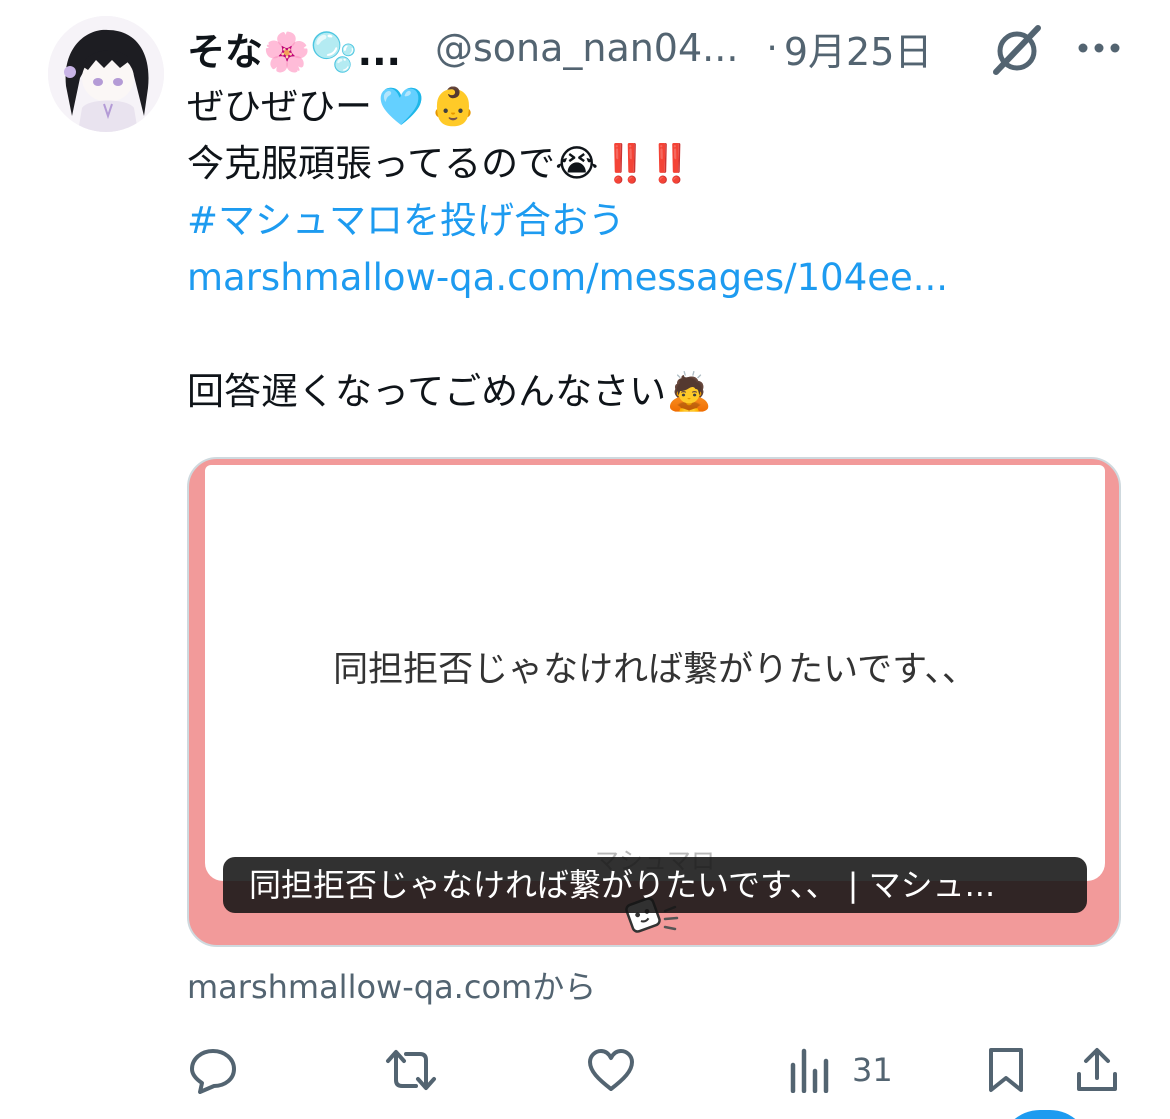 Image resolution: width=1170 pixels, height=1119 pixels. What do you see at coordinates (655, 670) in the screenshot?
I see `card-message-text: 同担拒否じゃなければ繋がりたいです、、` at bounding box center [655, 670].